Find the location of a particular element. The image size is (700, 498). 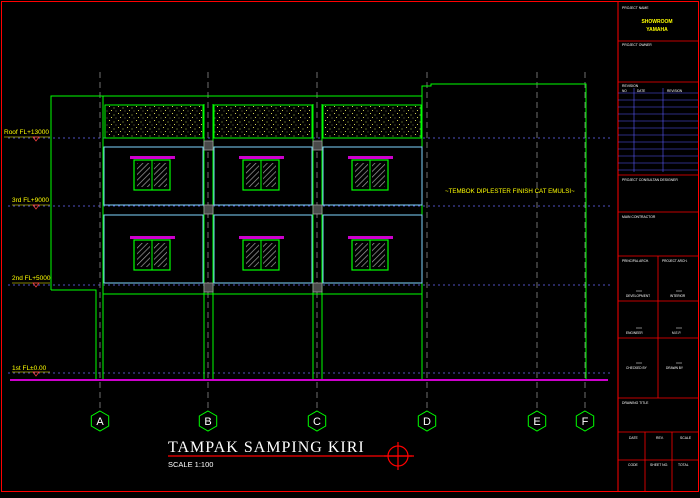

level-label-1st: 1st FL±0.00 is located at coordinates (29, 368).